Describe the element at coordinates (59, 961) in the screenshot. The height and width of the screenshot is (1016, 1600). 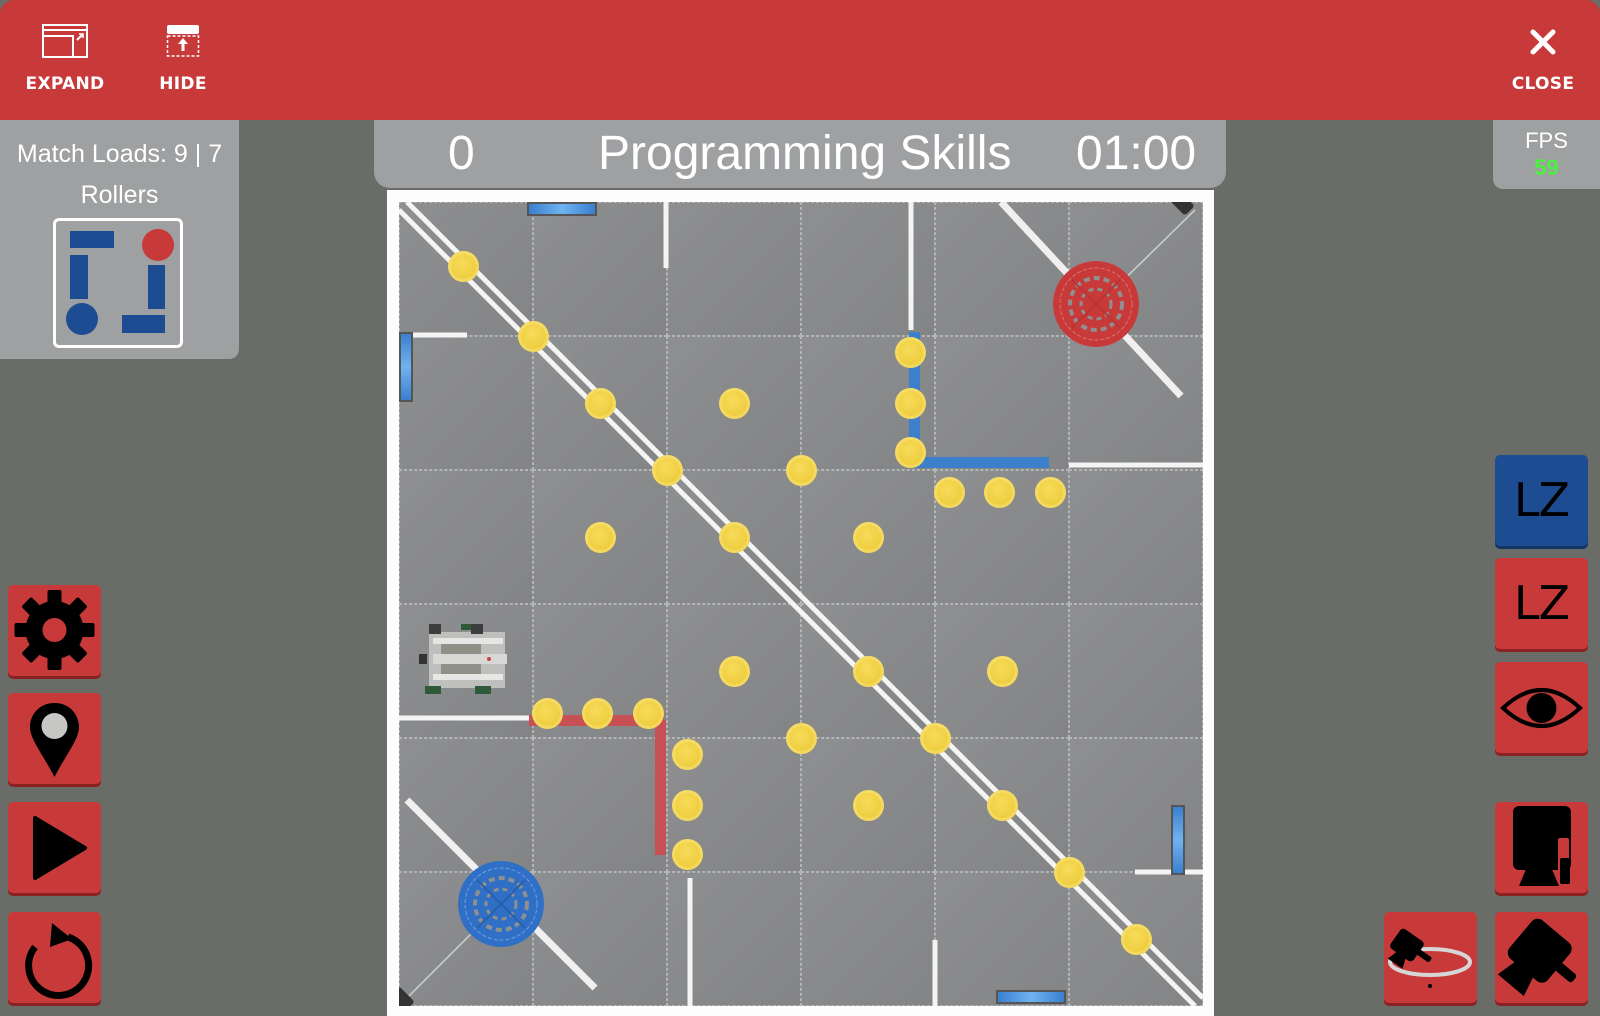
I see `reset-icon` at that location.